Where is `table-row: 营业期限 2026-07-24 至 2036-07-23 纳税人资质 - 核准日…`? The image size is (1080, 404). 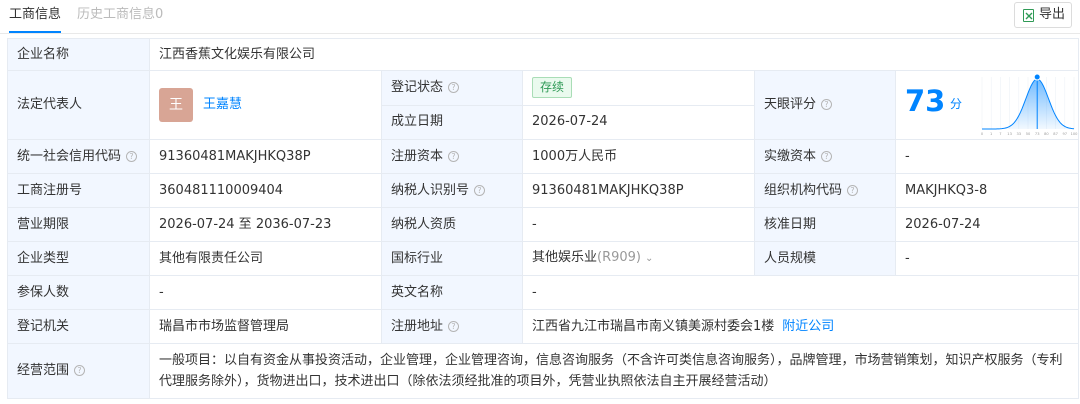 table-row: 营业期限 2026-07-24 至 2036-07-23 纳税人资质 - 核准日… is located at coordinates (543, 224).